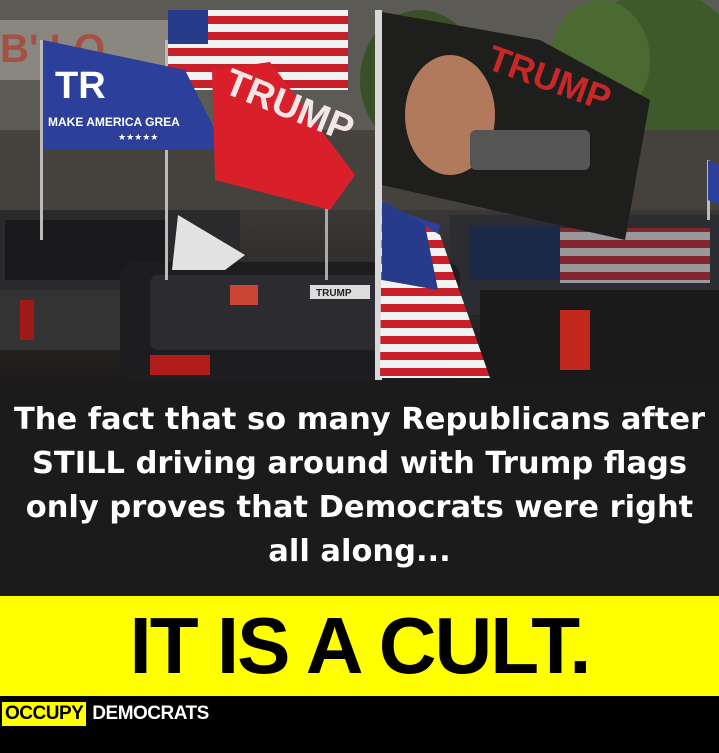  Describe the element at coordinates (150, 713) in the screenshot. I see `logo-democrats: DEMOCRATS` at that location.